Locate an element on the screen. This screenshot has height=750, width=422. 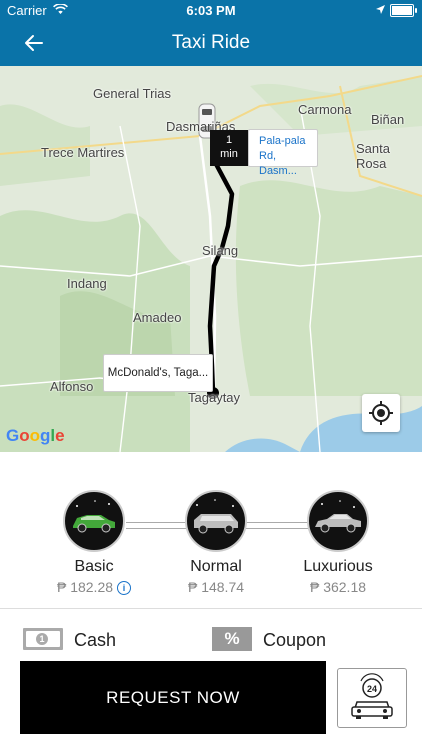
vehicle-price: ₱ 182.28 is located at coordinates (85, 587).